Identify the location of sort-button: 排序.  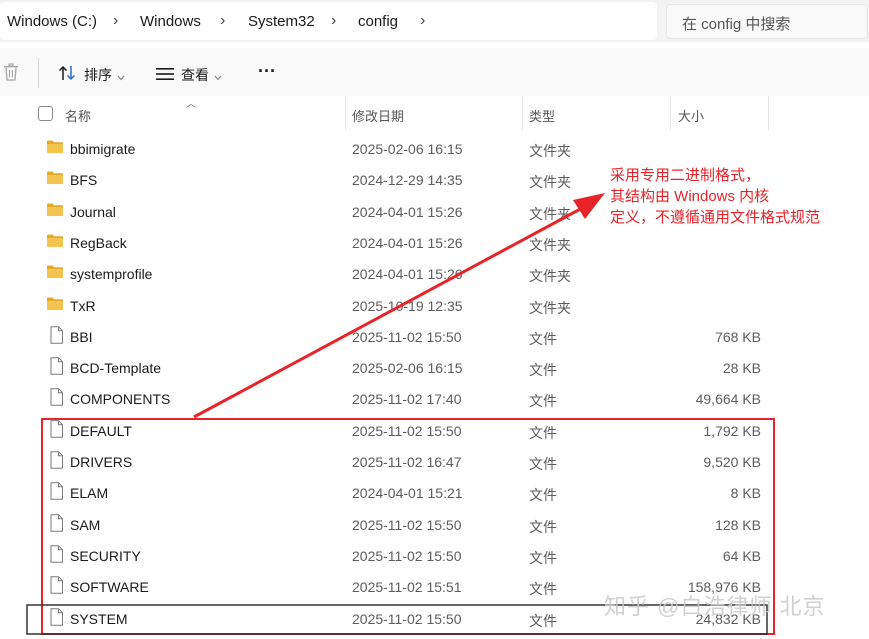
(92, 72).